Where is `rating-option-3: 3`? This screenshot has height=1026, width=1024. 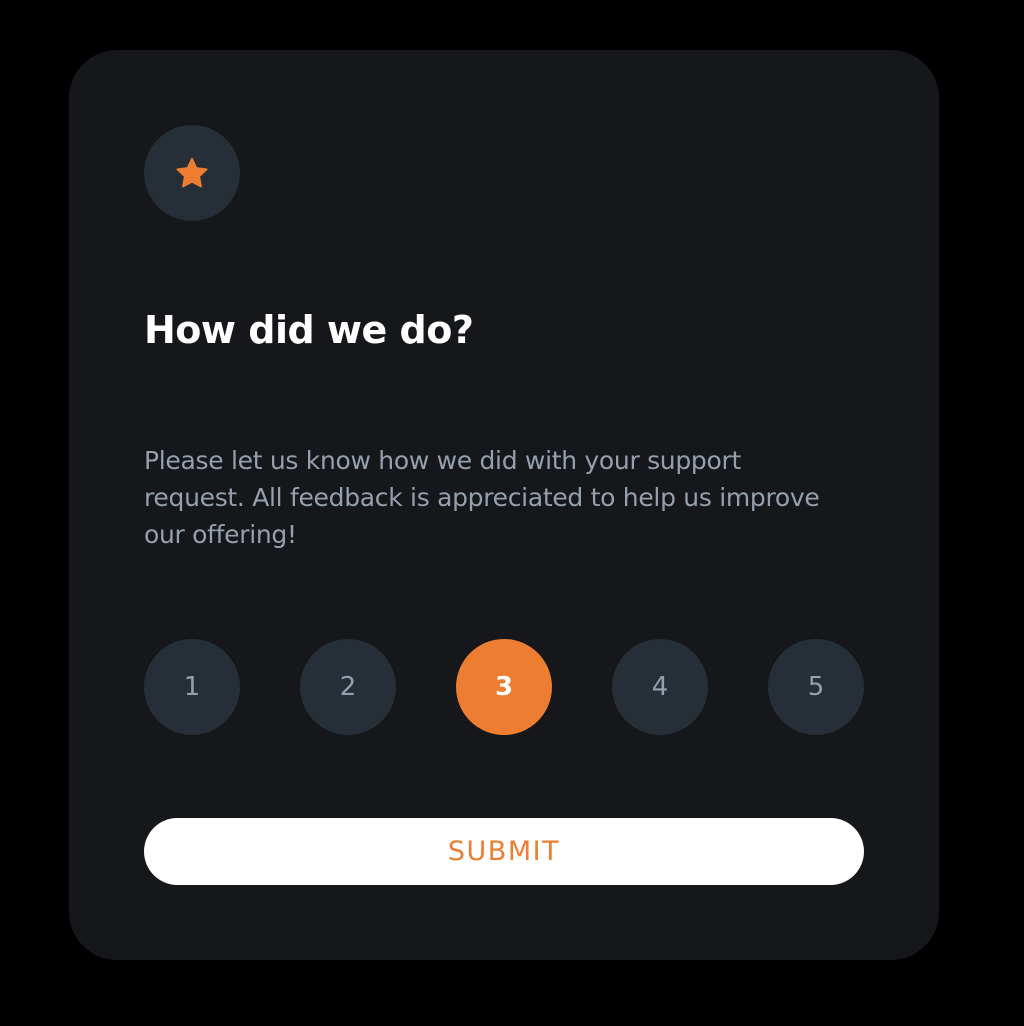 rating-option-3: 3 is located at coordinates (504, 687).